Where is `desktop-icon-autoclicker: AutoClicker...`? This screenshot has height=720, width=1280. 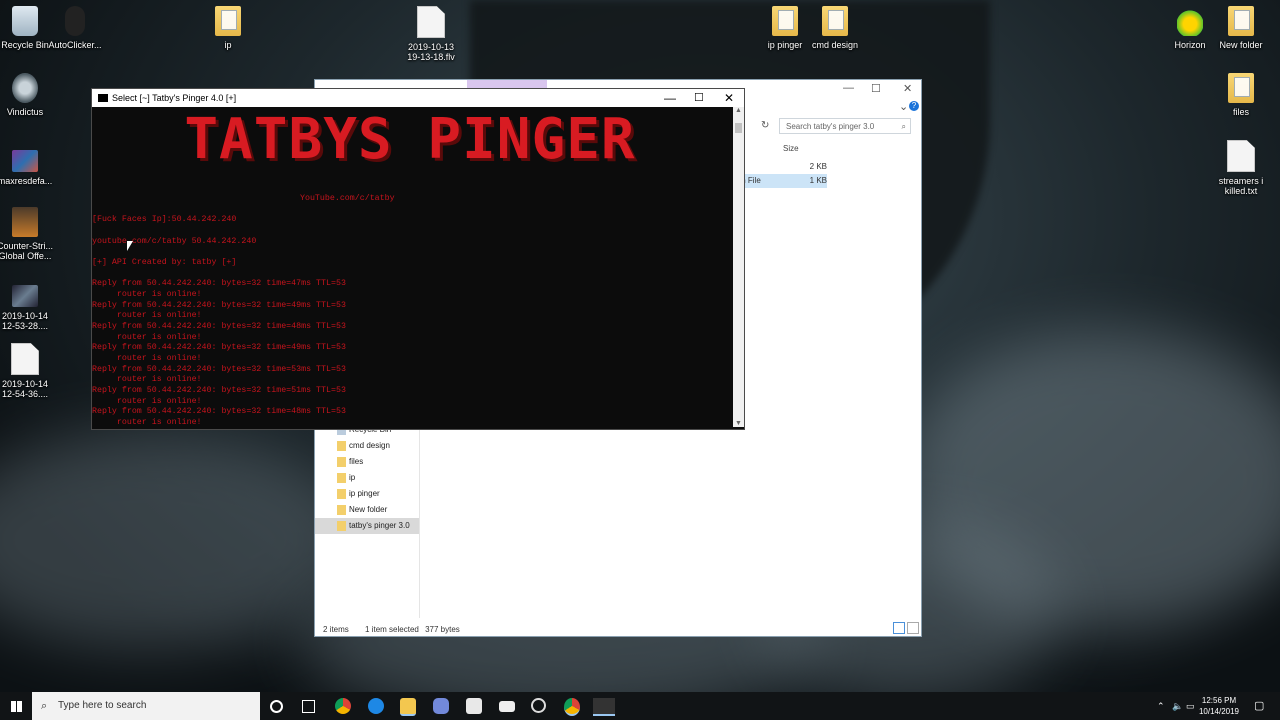
desktop-icon-autoclicker: AutoClicker... is located at coordinates (75, 28).